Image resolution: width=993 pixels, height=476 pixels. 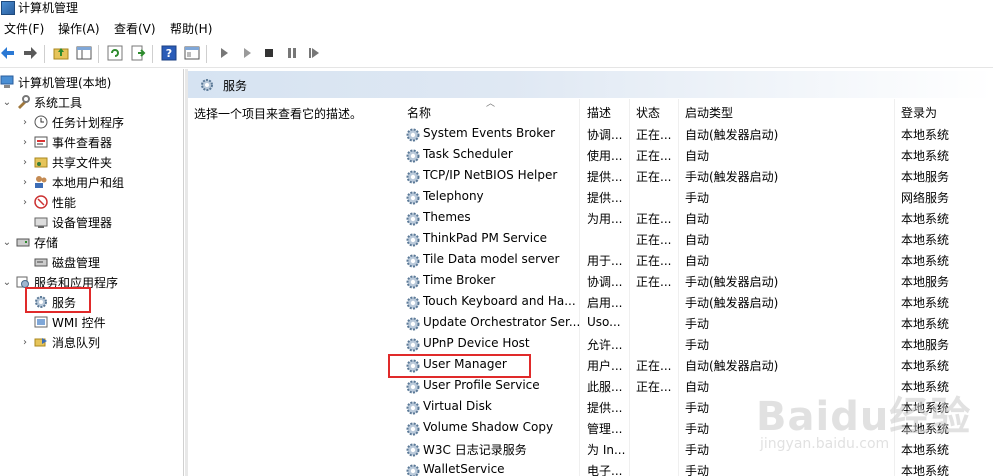 I want to click on sort-ascending-icon: ︿, so click(x=491, y=104).